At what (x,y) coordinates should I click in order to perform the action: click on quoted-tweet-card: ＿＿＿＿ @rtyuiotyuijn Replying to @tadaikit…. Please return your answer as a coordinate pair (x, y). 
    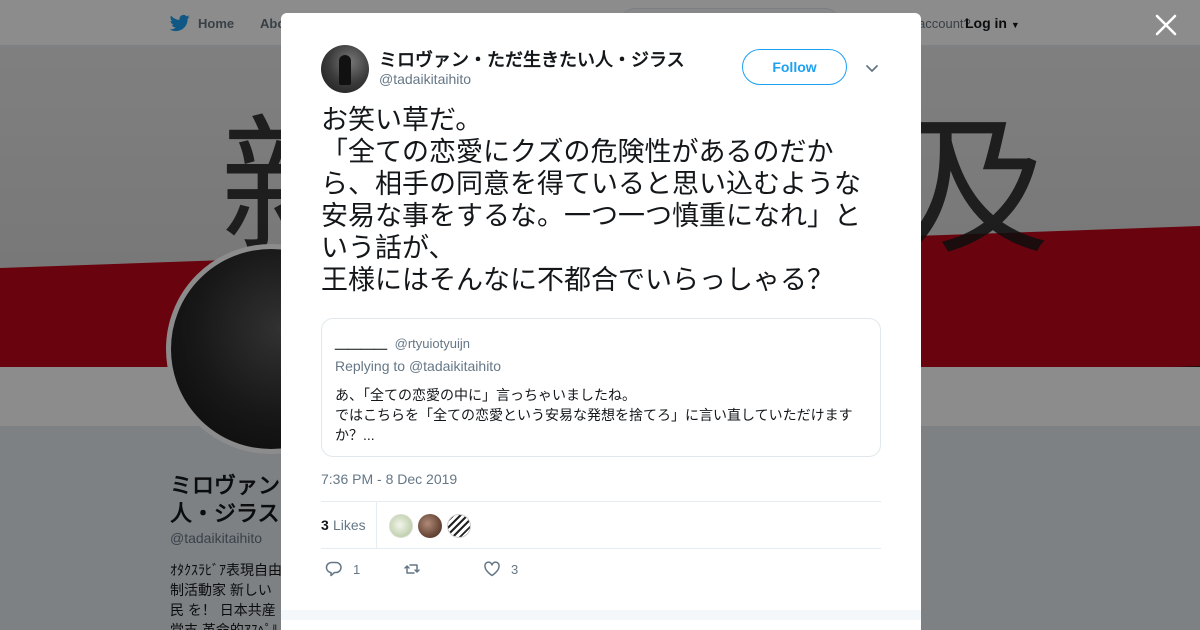
    Looking at the image, I should click on (601, 387).